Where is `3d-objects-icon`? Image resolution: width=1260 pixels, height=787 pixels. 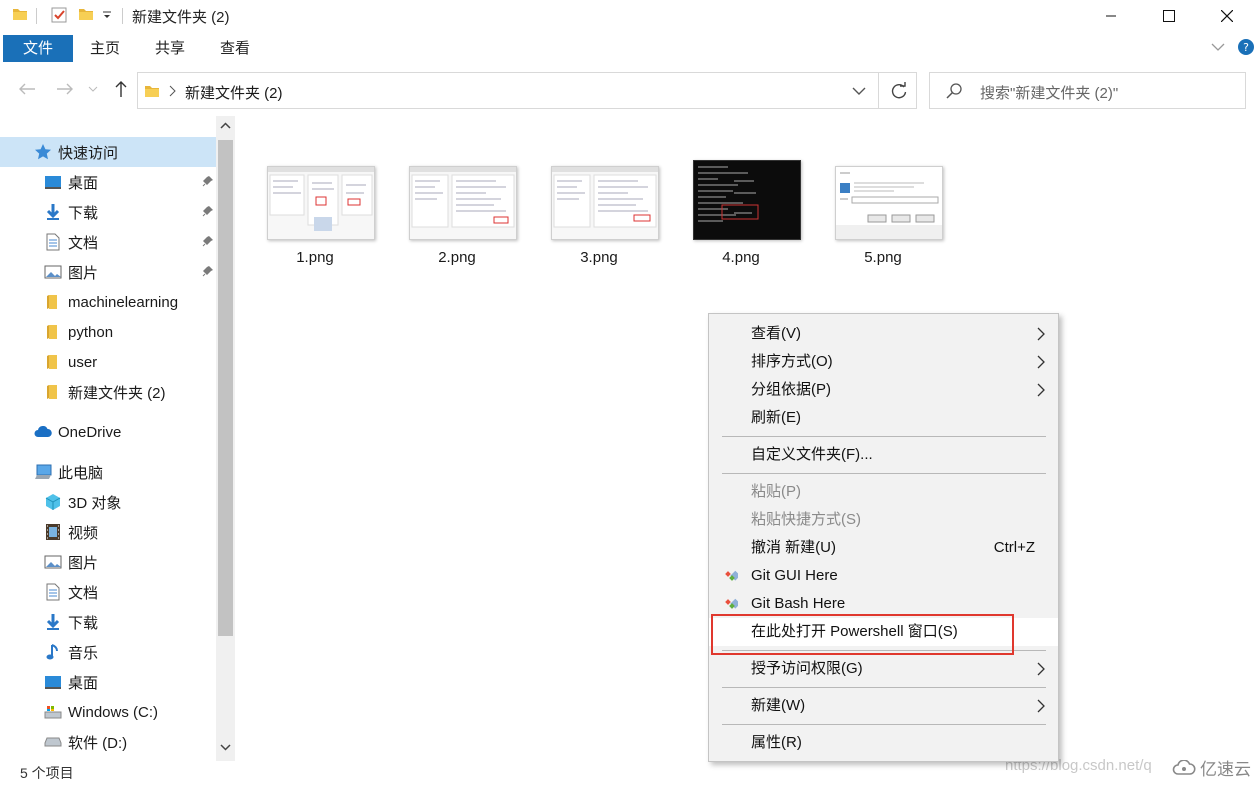
3d-objects-icon is located at coordinates (53, 502).